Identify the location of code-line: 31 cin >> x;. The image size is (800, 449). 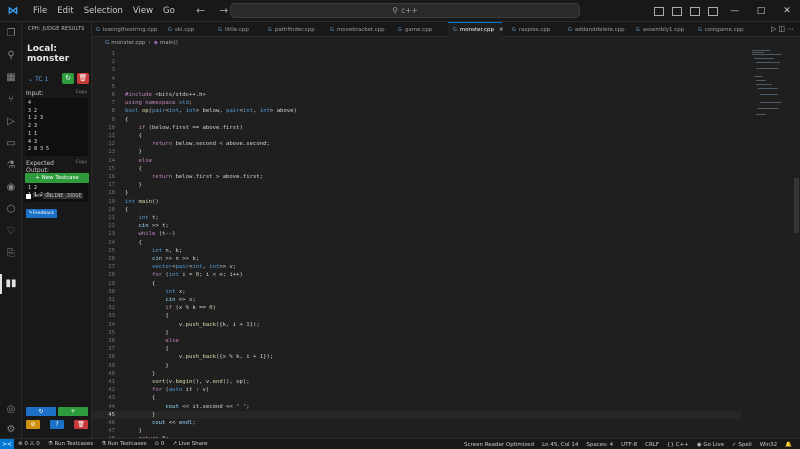
(417, 300).